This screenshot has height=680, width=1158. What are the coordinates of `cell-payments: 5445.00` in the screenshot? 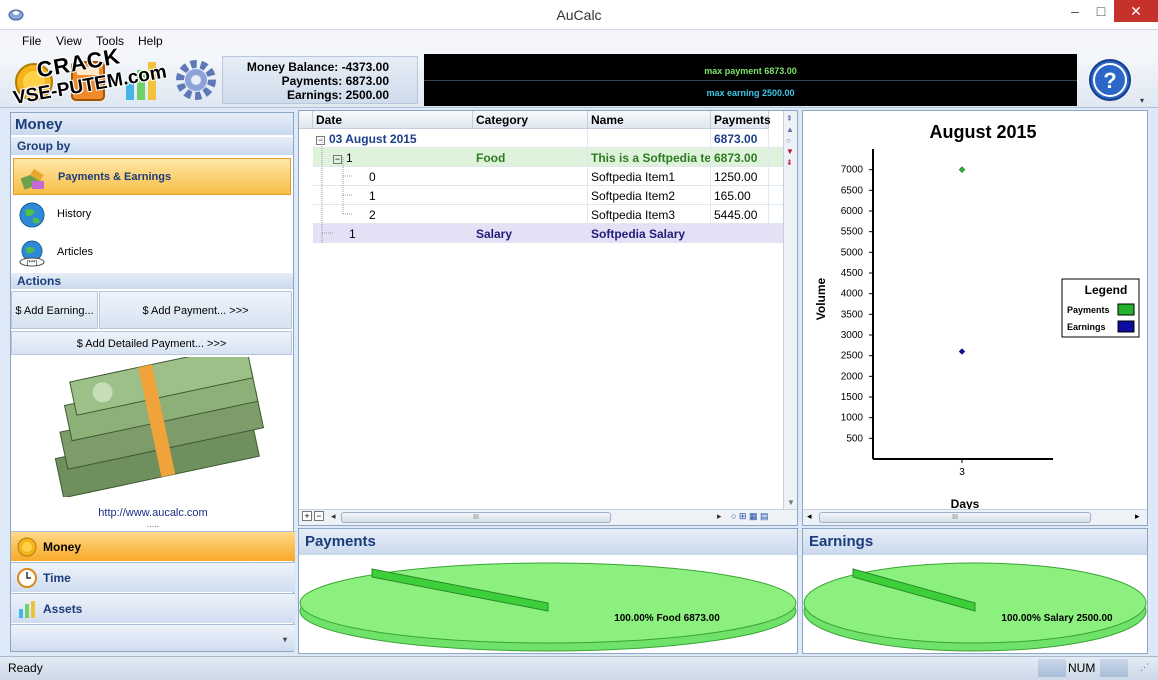 It's located at (740, 214).